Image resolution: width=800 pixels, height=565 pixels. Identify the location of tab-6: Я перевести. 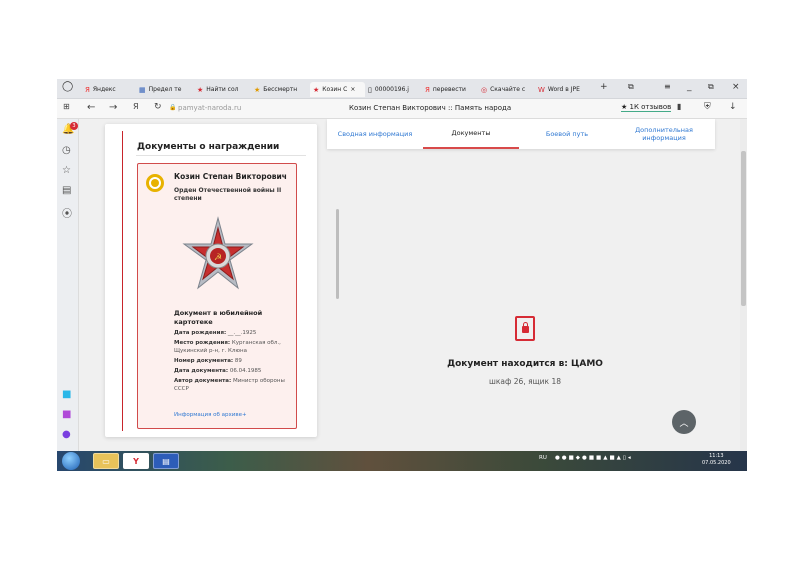
(451, 89).